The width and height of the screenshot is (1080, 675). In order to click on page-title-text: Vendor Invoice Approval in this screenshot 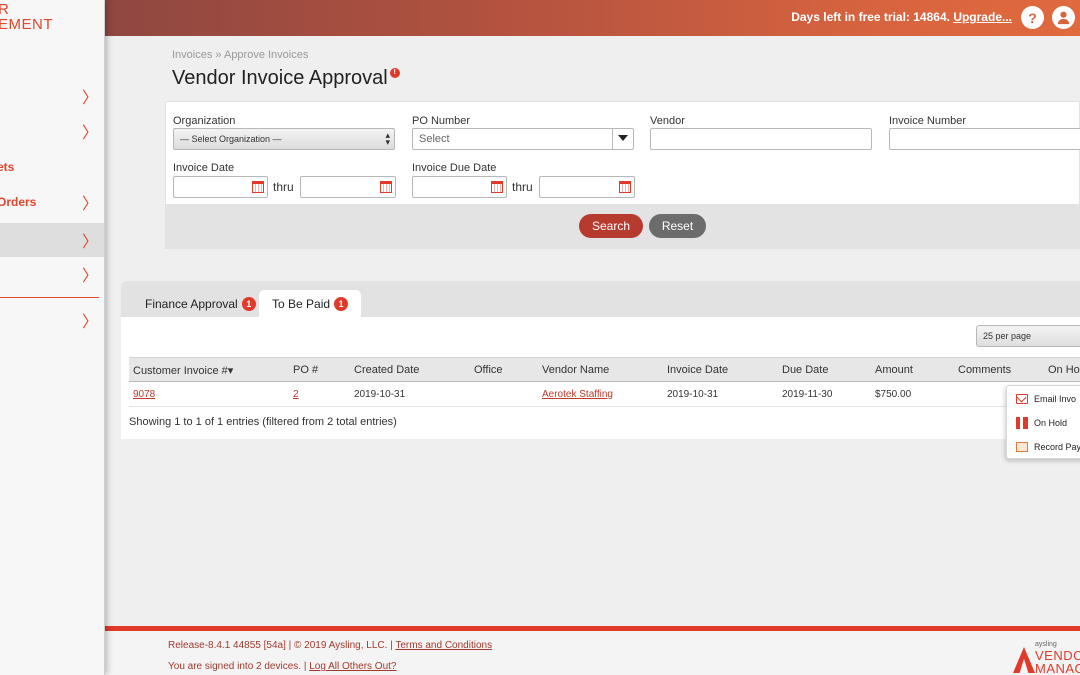, I will do `click(280, 78)`.